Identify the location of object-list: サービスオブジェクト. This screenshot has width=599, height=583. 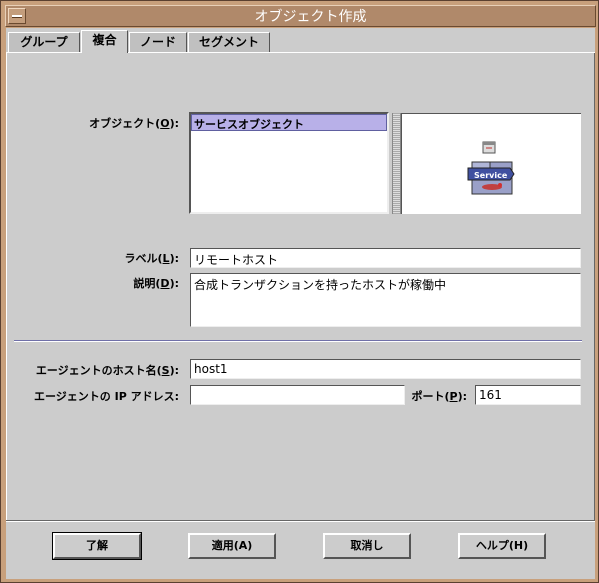
(289, 163).